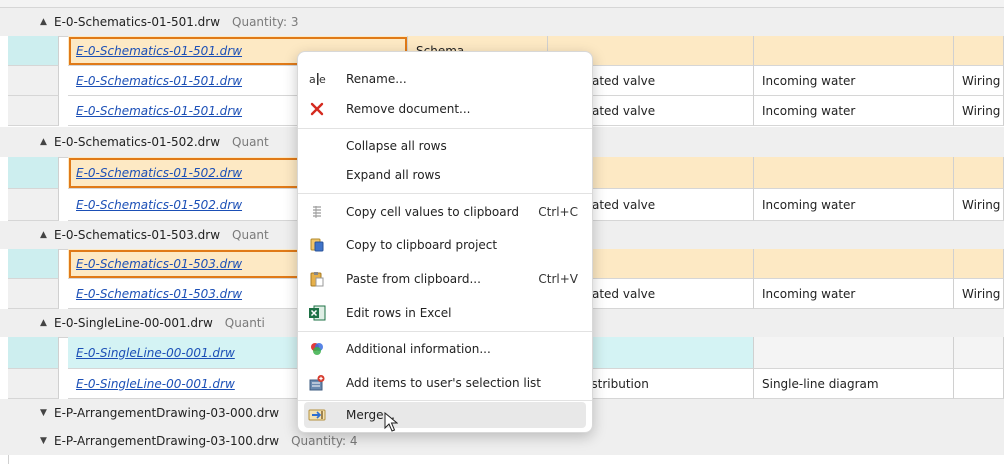 This screenshot has height=464, width=1004. What do you see at coordinates (312, 79) in the screenshot?
I see `svg-text: a` at bounding box center [312, 79].